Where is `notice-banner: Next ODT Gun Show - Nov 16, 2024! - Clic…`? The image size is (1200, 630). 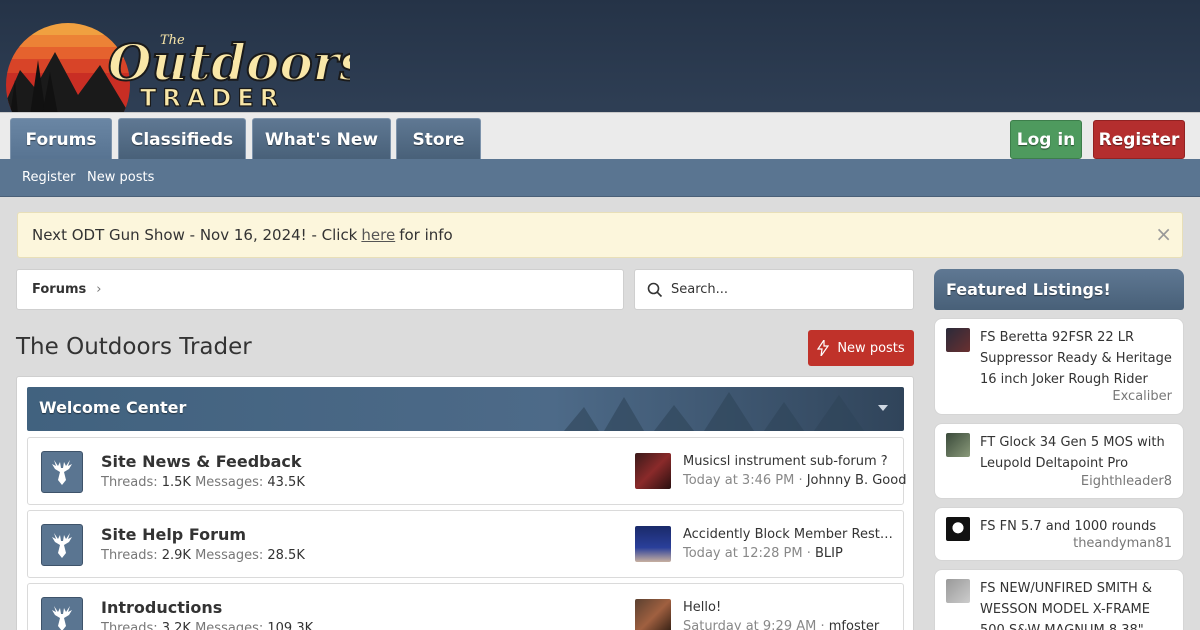 notice-banner: Next ODT Gun Show - Nov 16, 2024! - Clic… is located at coordinates (600, 235).